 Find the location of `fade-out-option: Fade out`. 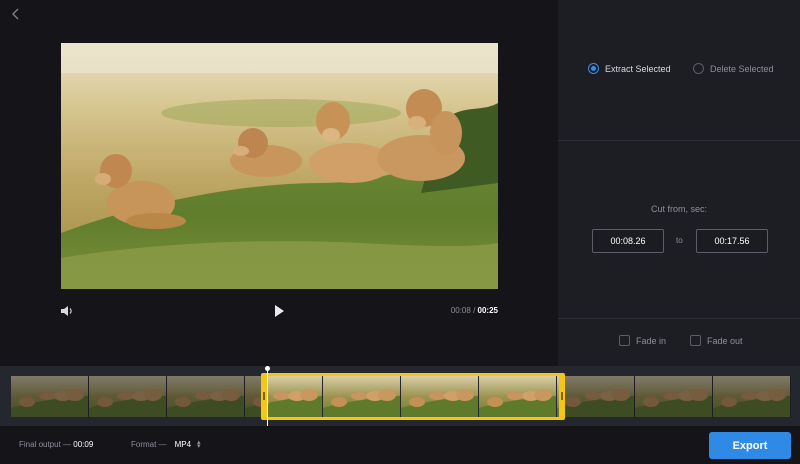

fade-out-option: Fade out is located at coordinates (716, 340).